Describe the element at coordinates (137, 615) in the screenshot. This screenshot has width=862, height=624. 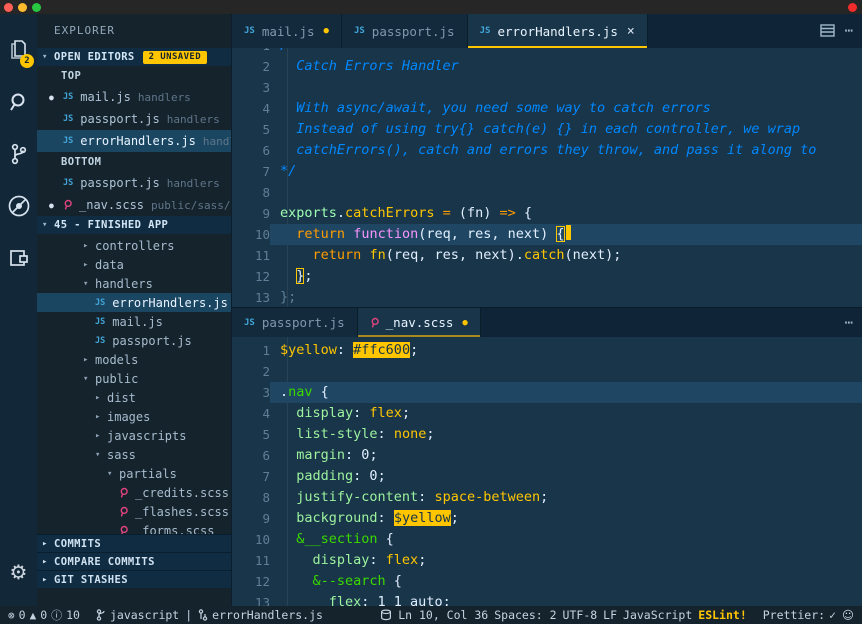
I see `git-branch-indicator: javascript` at that location.